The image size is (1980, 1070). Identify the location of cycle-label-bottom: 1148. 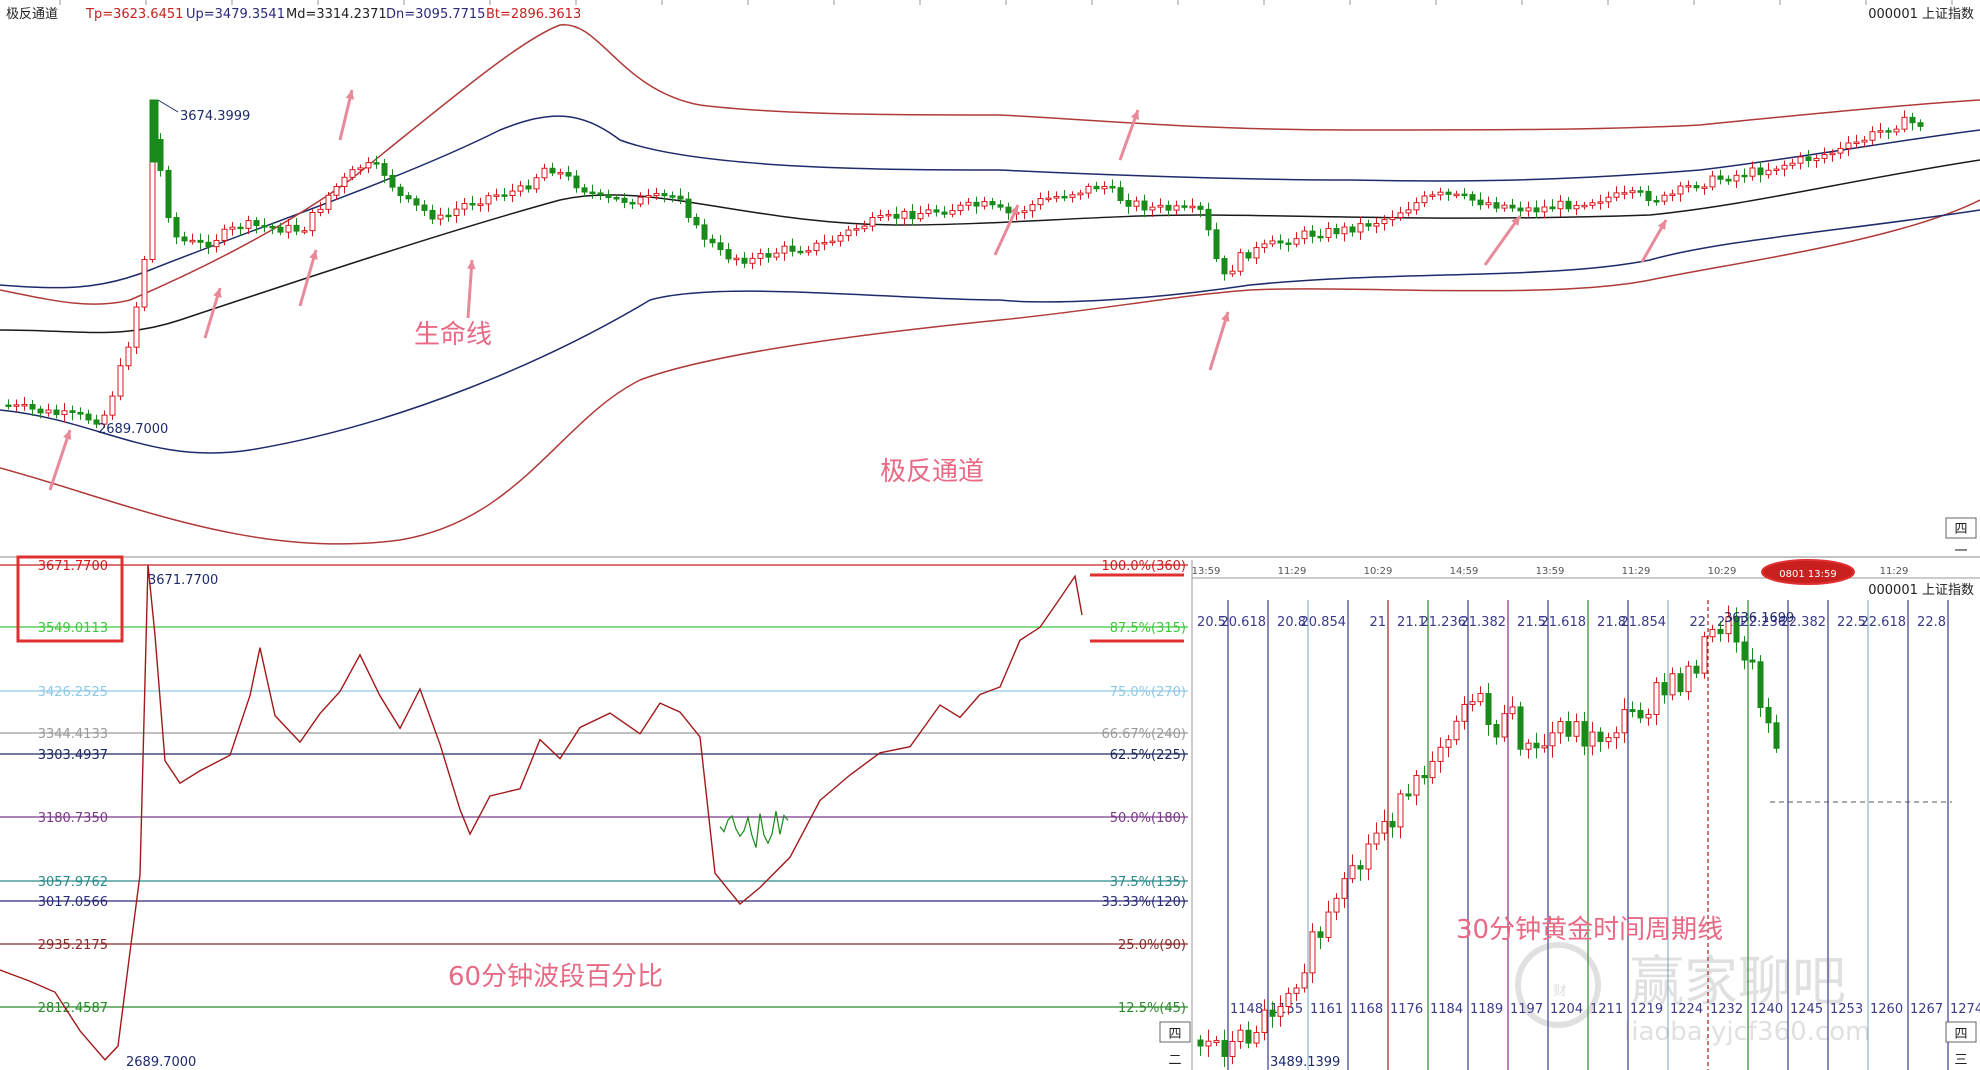
(1246, 1009).